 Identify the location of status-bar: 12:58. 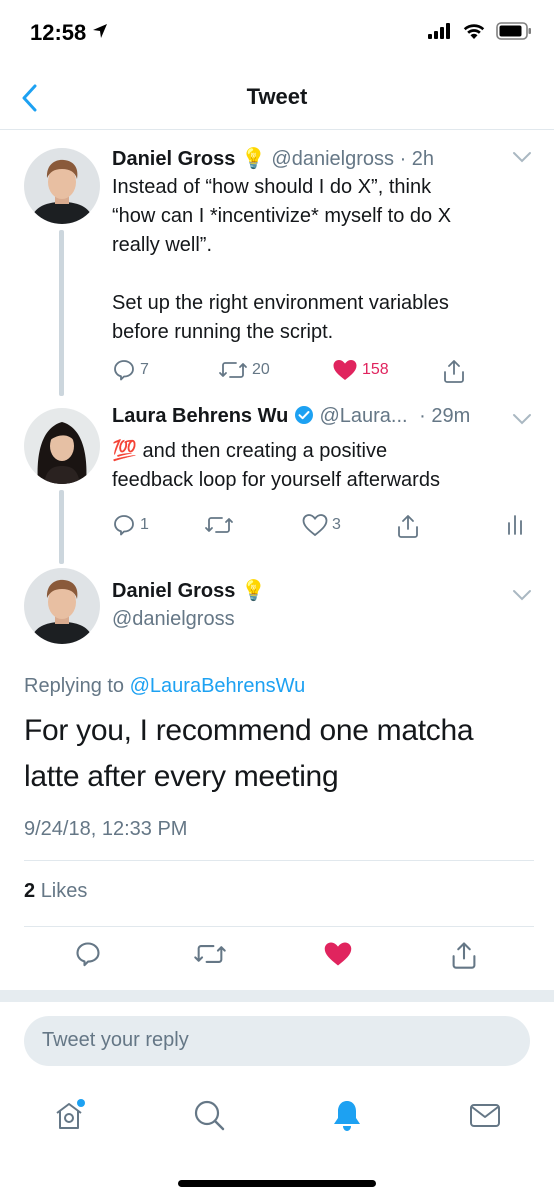
(277, 33).